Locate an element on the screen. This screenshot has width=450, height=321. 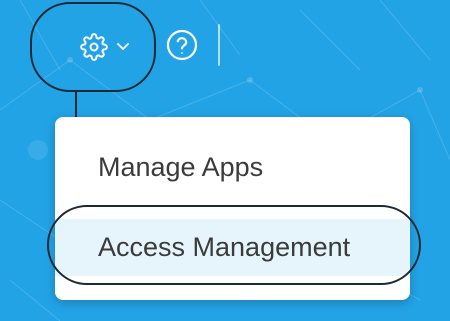
settings-menu-button is located at coordinates (105, 47).